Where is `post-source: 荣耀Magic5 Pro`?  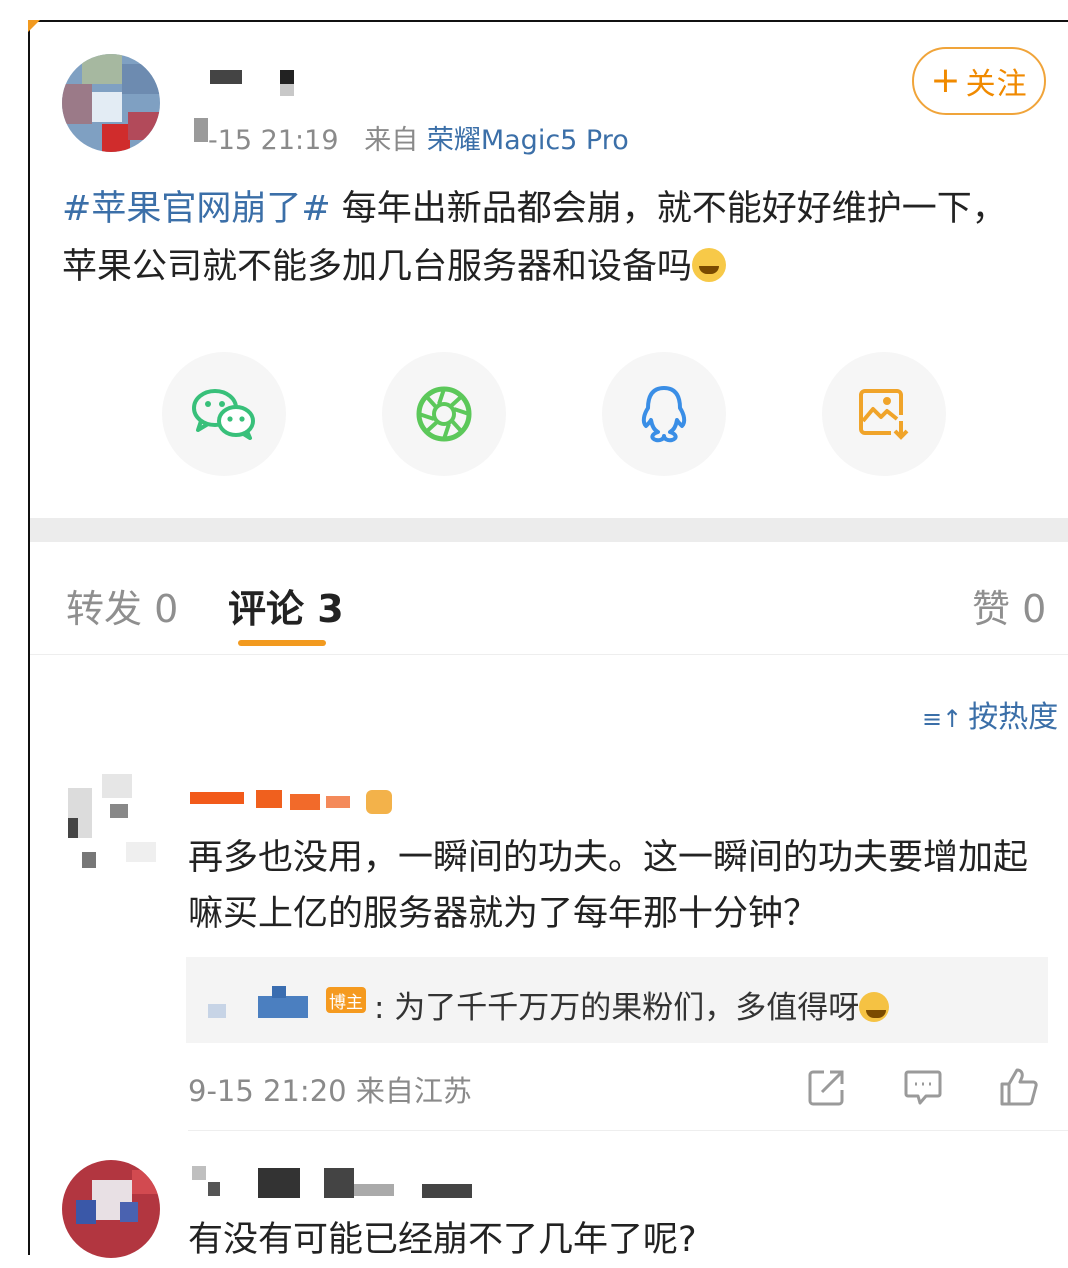 post-source: 荣耀Magic5 Pro is located at coordinates (528, 140).